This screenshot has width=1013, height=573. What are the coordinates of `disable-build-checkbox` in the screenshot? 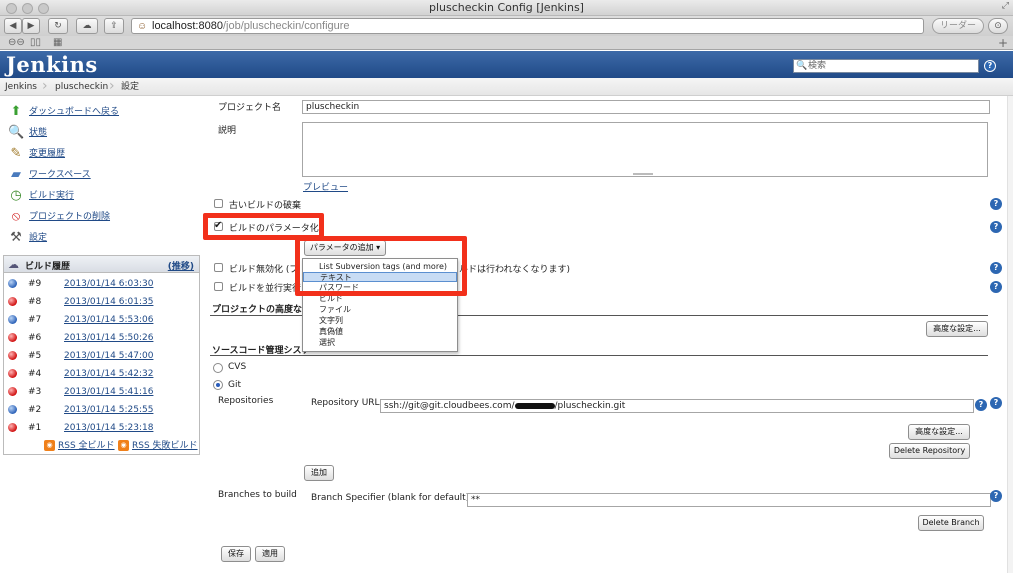 It's located at (218, 267).